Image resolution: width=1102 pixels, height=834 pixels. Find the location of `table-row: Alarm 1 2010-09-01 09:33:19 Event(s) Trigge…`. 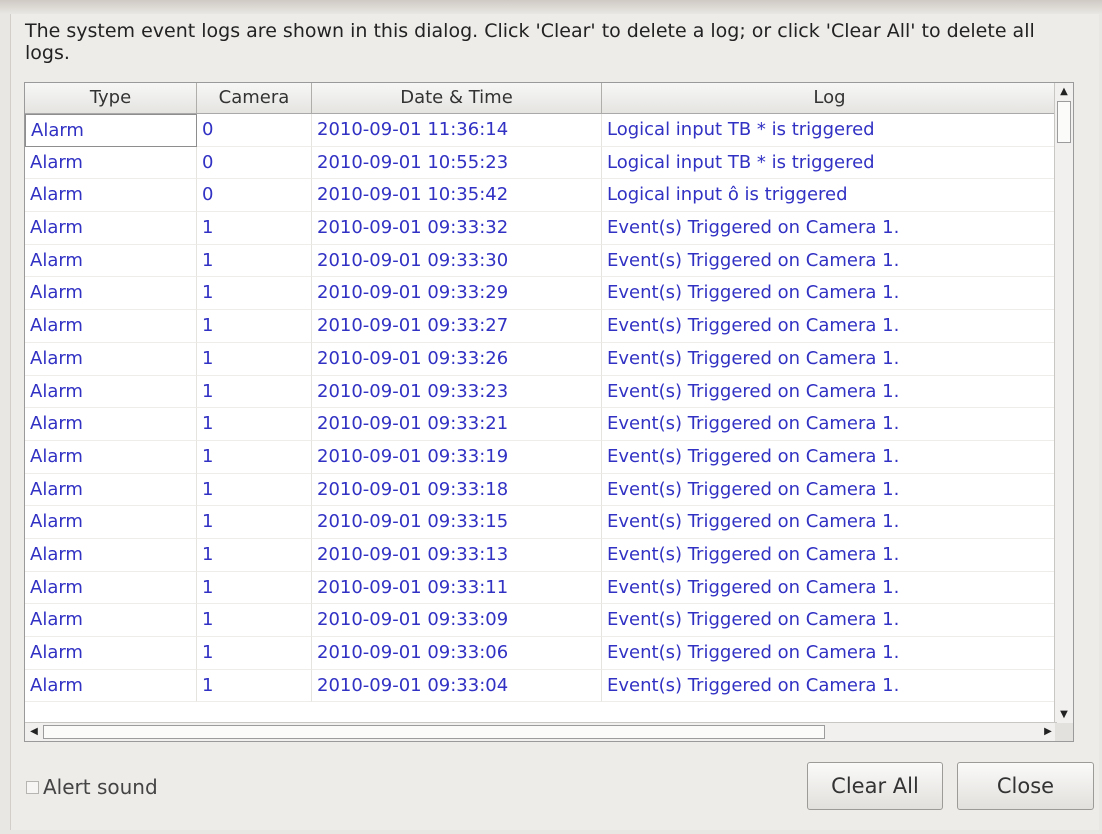

table-row: Alarm 1 2010-09-01 09:33:19 Event(s) Trigge… is located at coordinates (541, 457).